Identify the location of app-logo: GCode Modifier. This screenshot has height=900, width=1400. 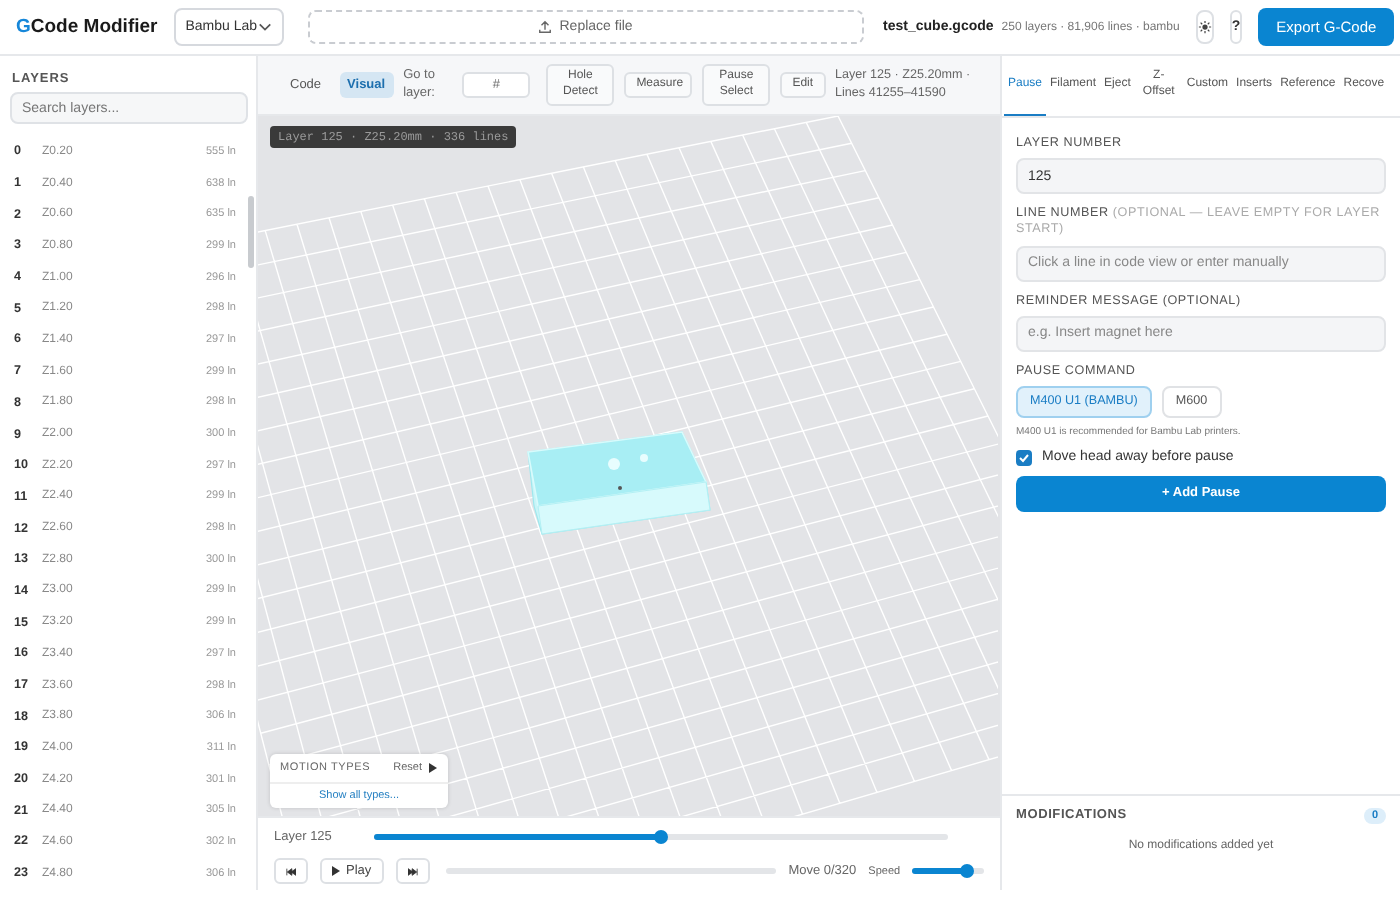
(87, 27).